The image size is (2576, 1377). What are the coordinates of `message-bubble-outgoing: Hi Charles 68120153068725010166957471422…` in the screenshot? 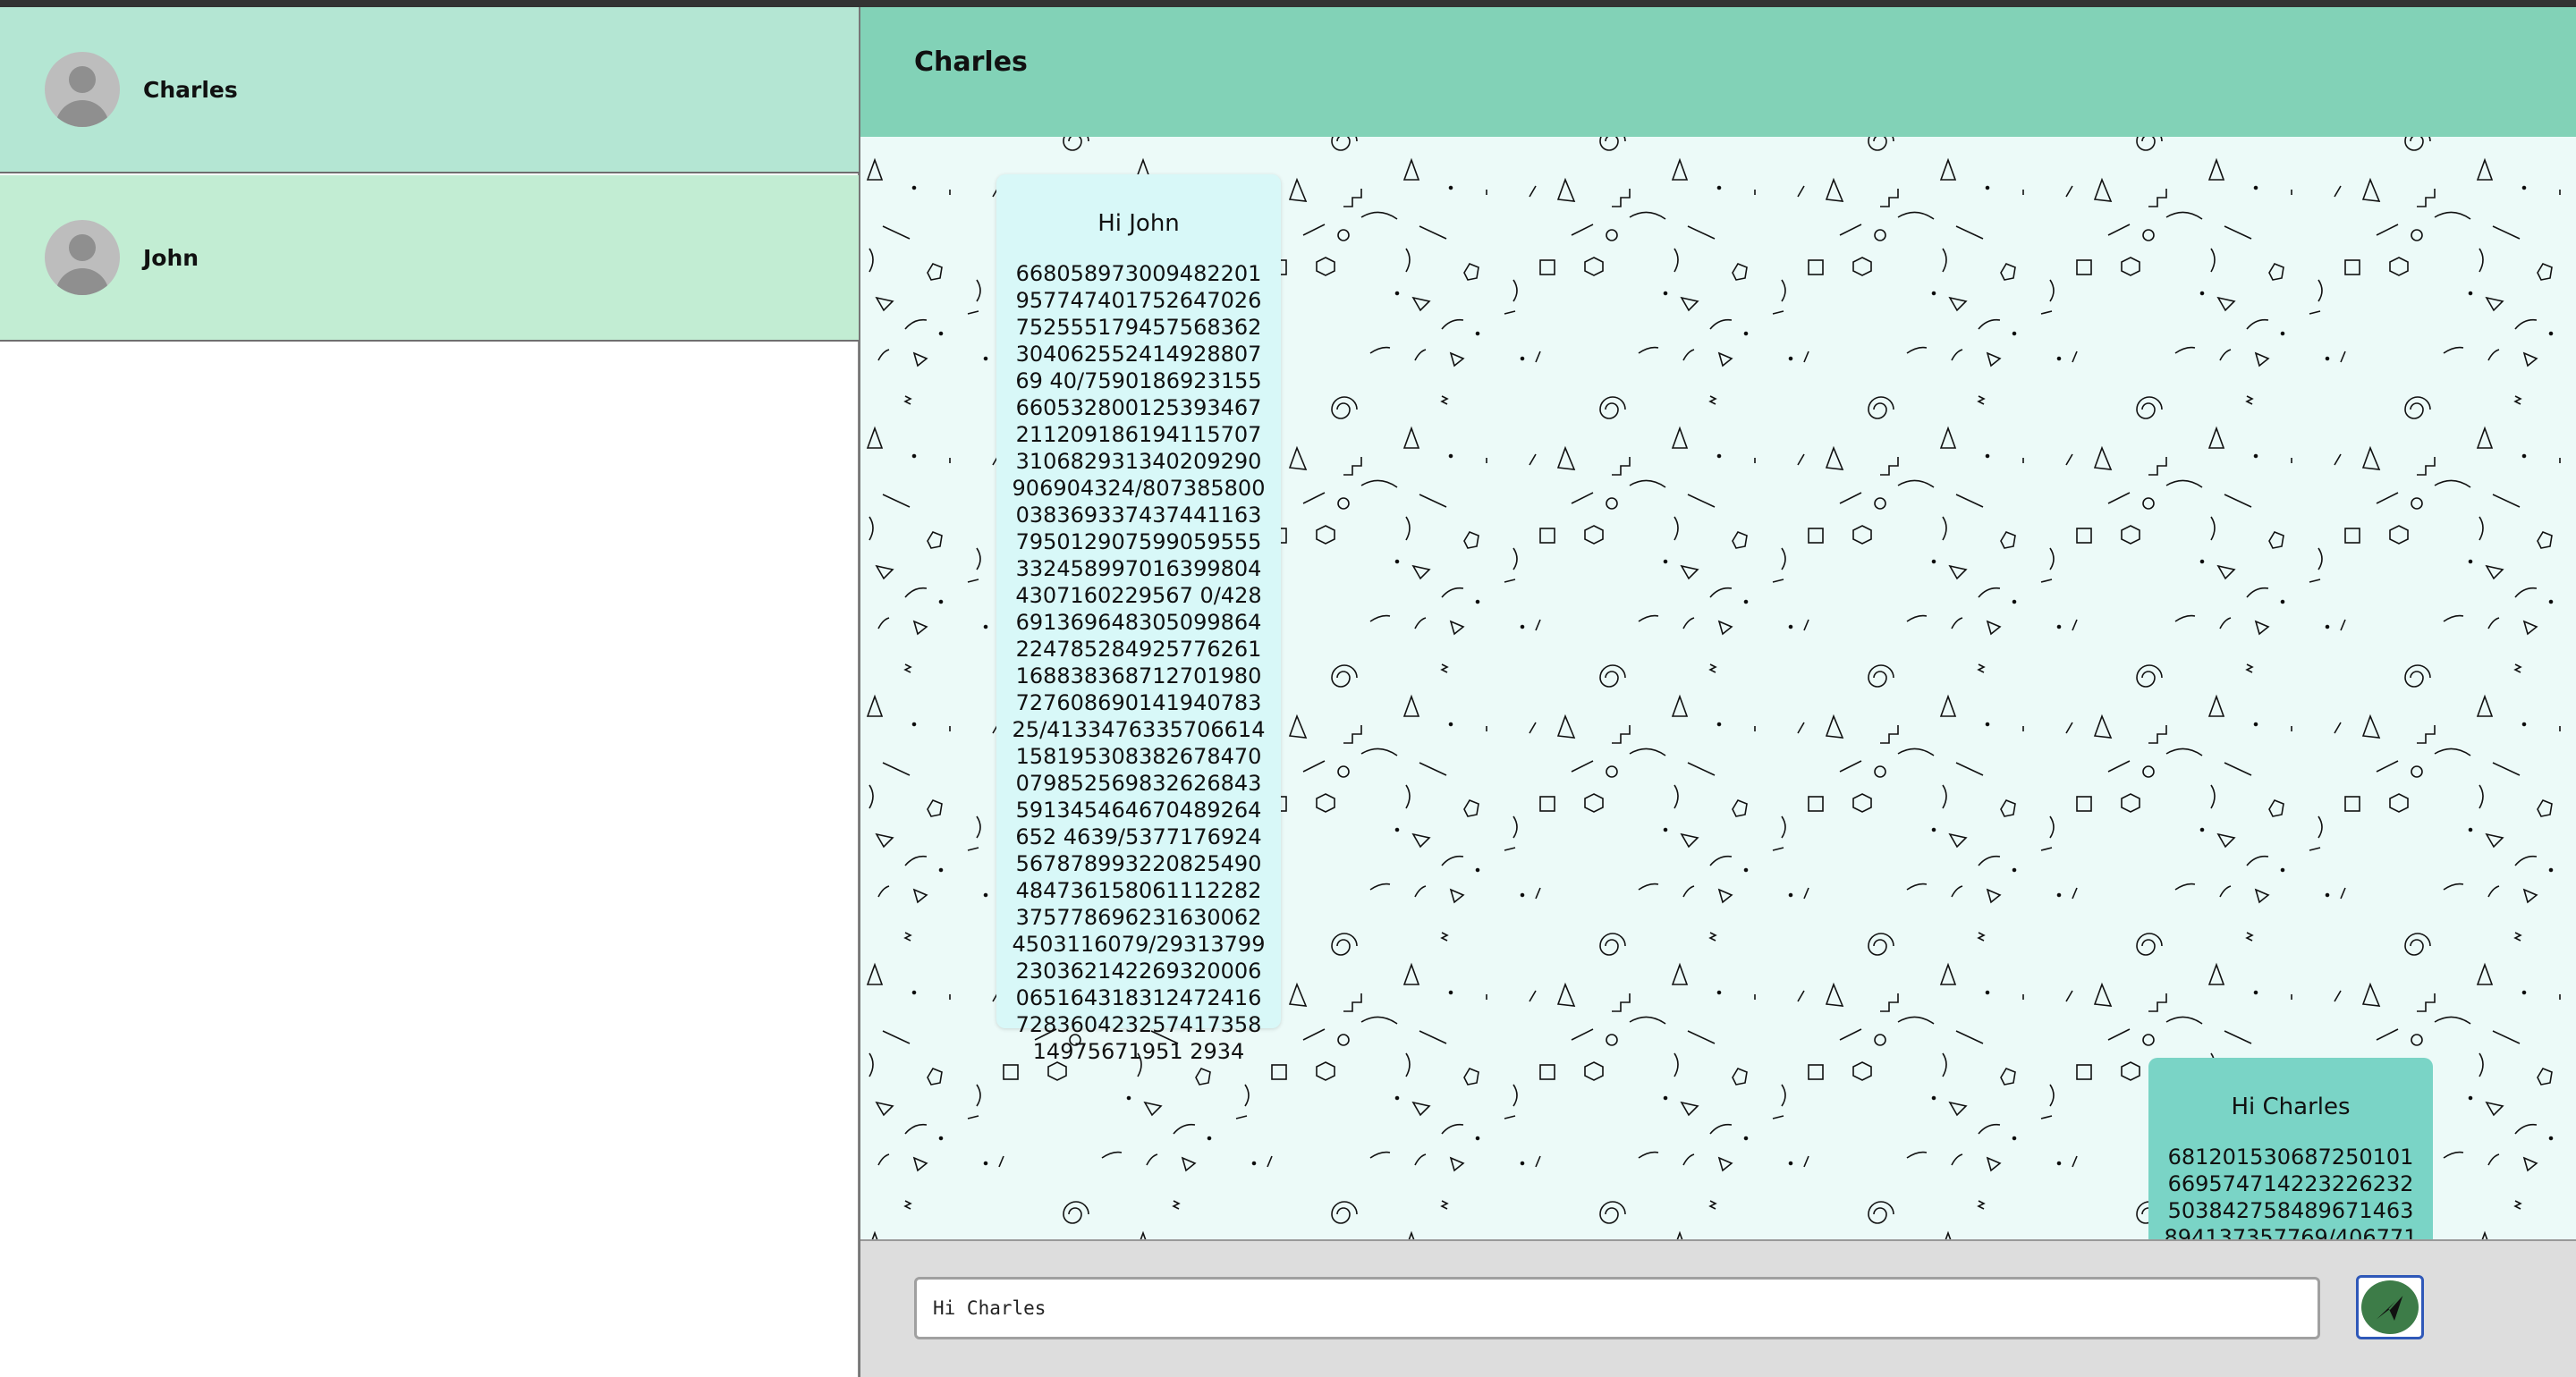 It's located at (2290, 1148).